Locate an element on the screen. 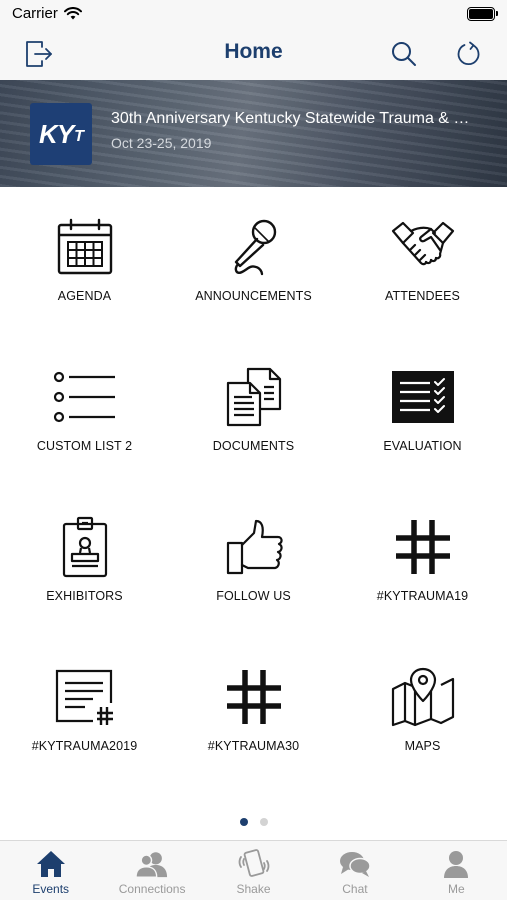 The image size is (507, 900). tile-kytrauma30: #KYTRAUMA30 is located at coordinates (253, 712).